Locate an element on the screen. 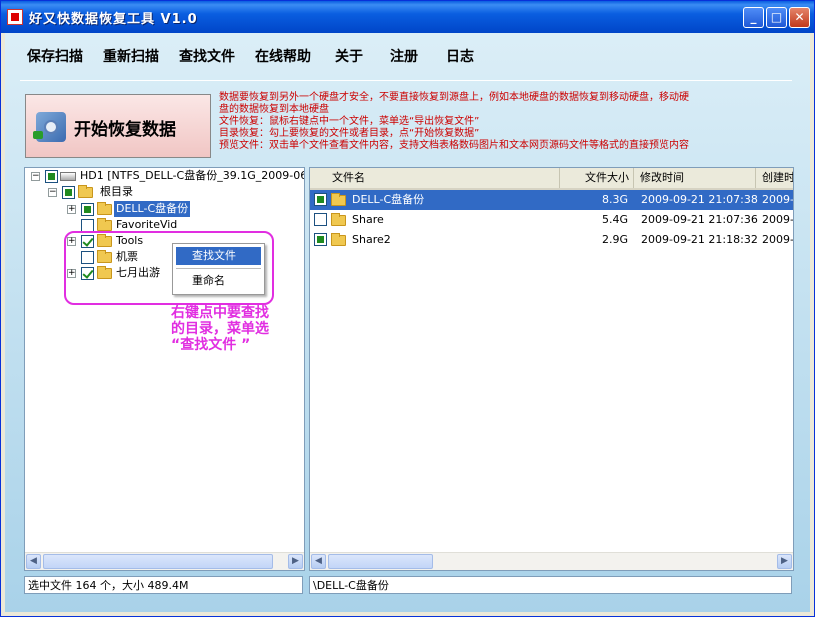 Image resolution: width=815 pixels, height=617 pixels. context-menu: 查找文件 重命名 is located at coordinates (218, 269).